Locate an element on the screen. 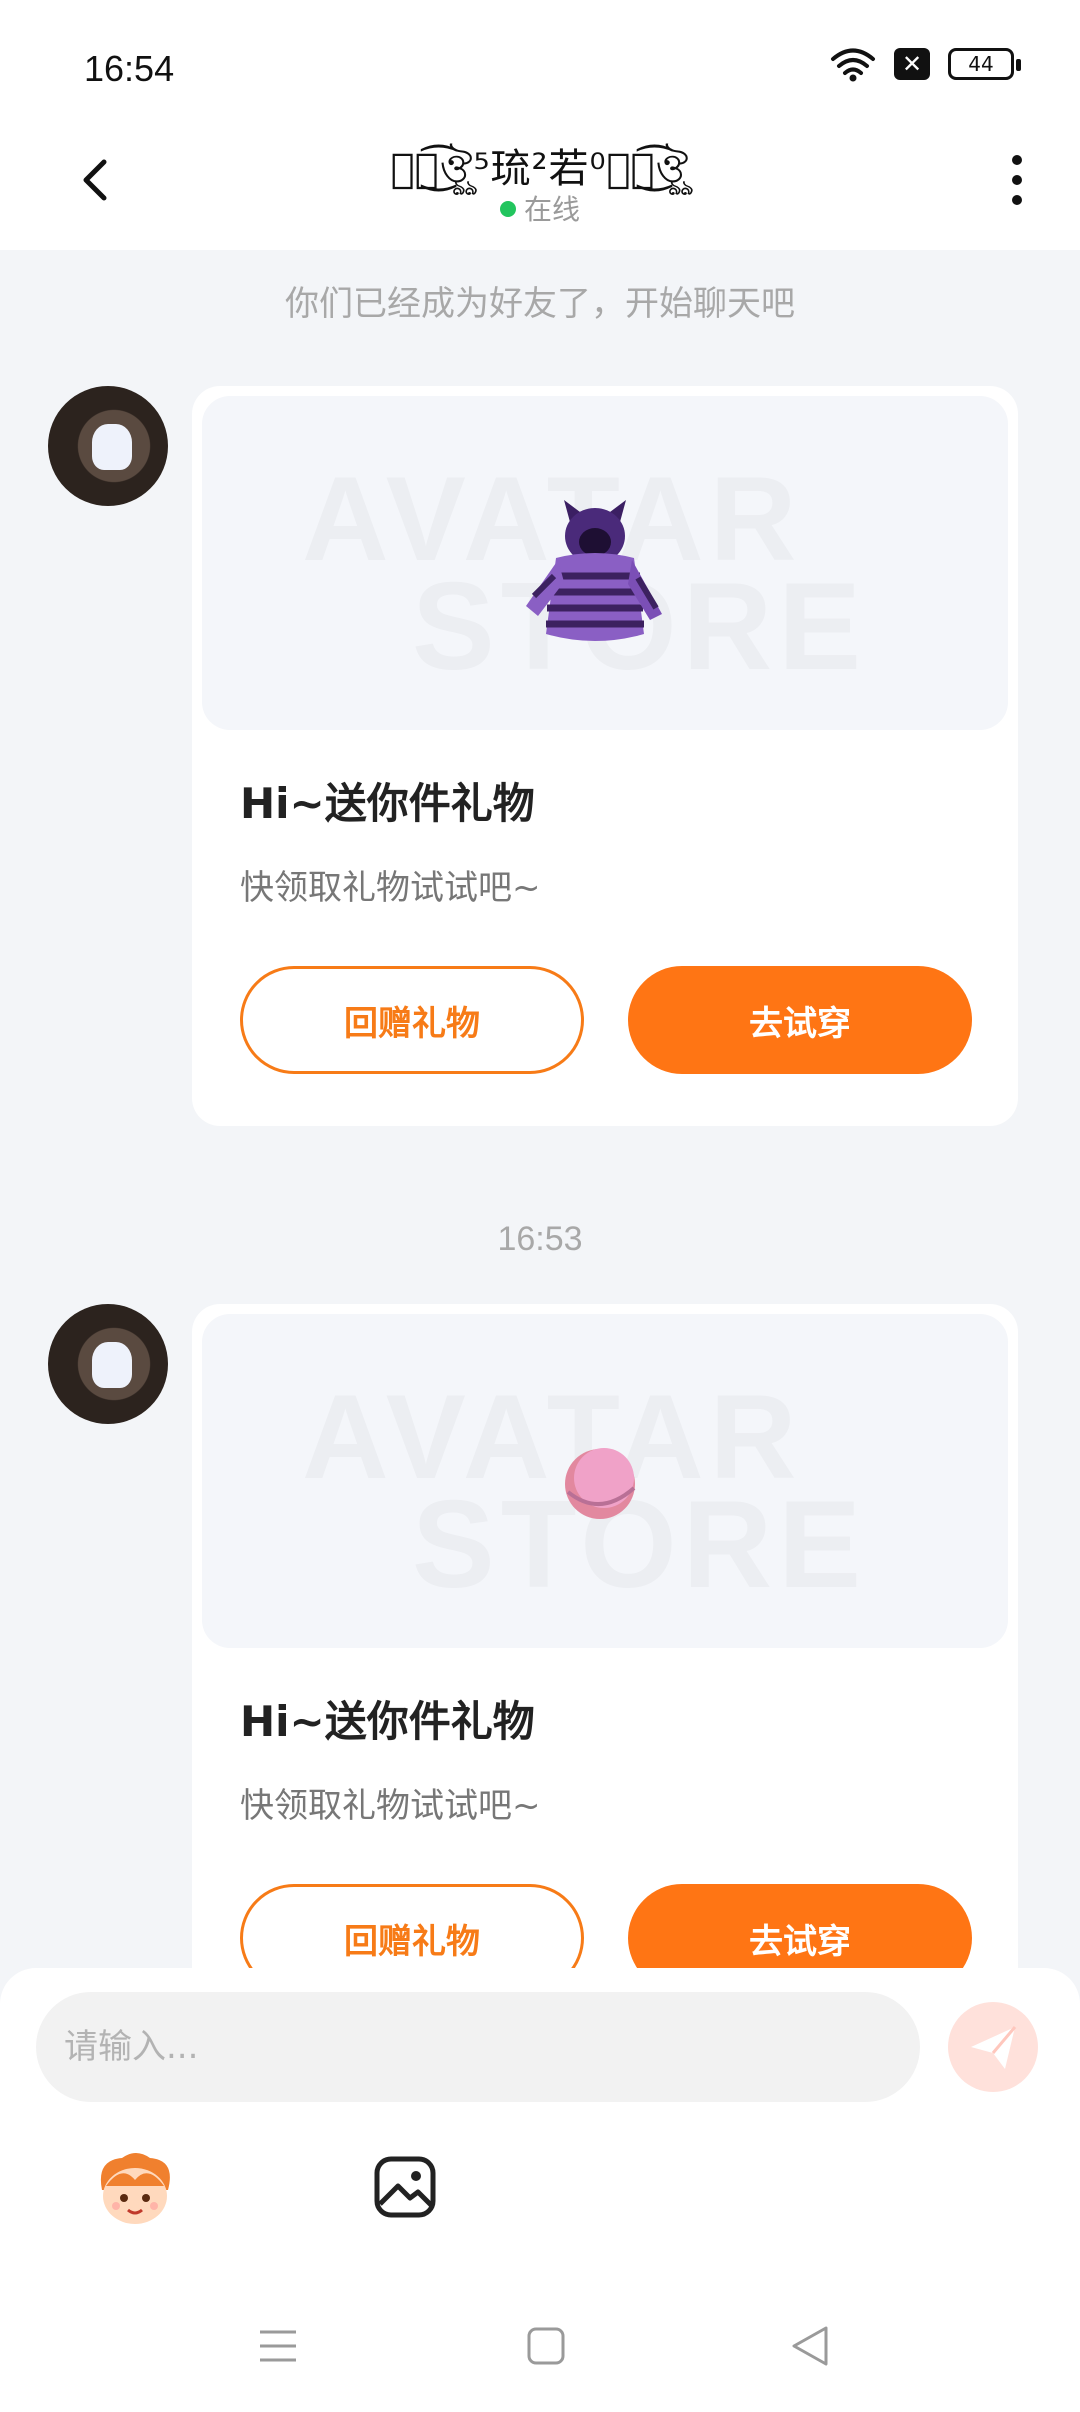 The image size is (1080, 2412). paper-plane-icon is located at coordinates (994, 2047).